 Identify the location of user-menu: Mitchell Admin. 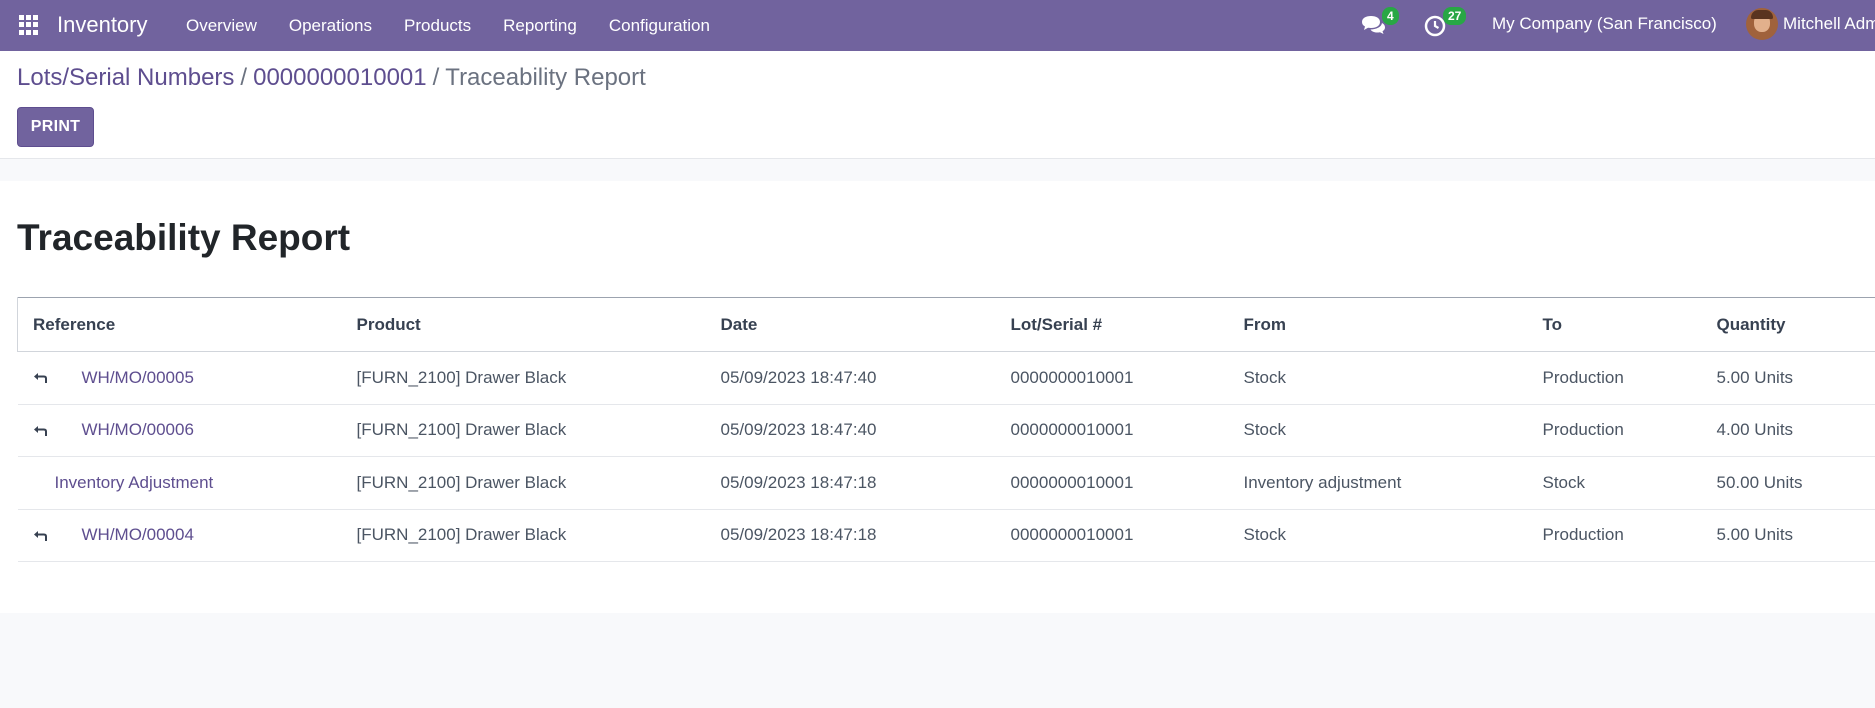
(1829, 24).